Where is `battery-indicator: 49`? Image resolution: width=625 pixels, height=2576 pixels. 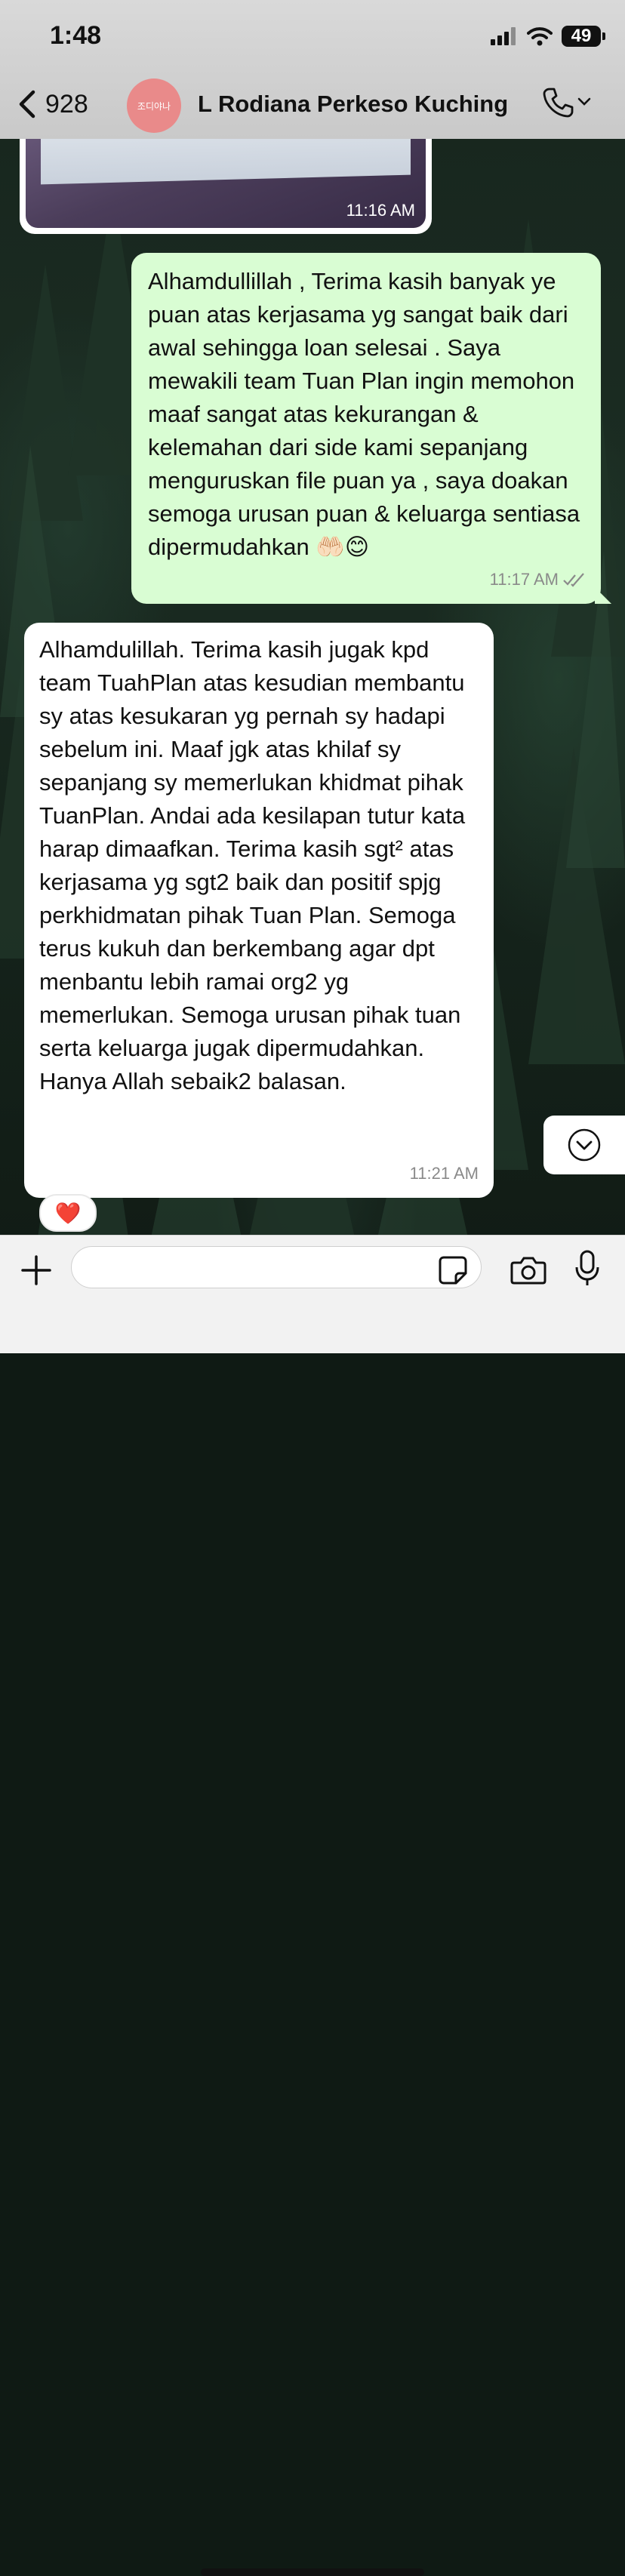 battery-indicator: 49 is located at coordinates (583, 36).